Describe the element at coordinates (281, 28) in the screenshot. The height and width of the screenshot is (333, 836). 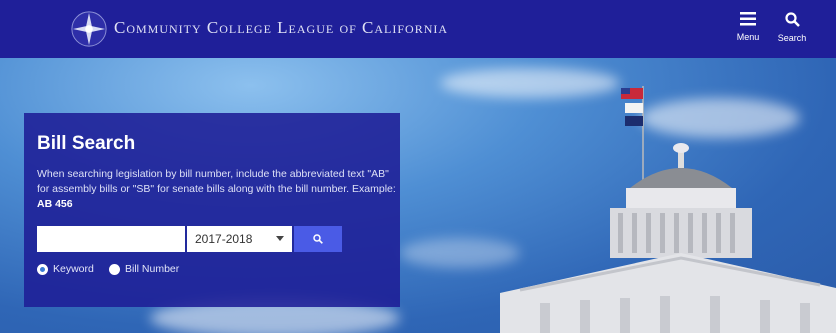
I see `site-title: Community College League of California` at that location.